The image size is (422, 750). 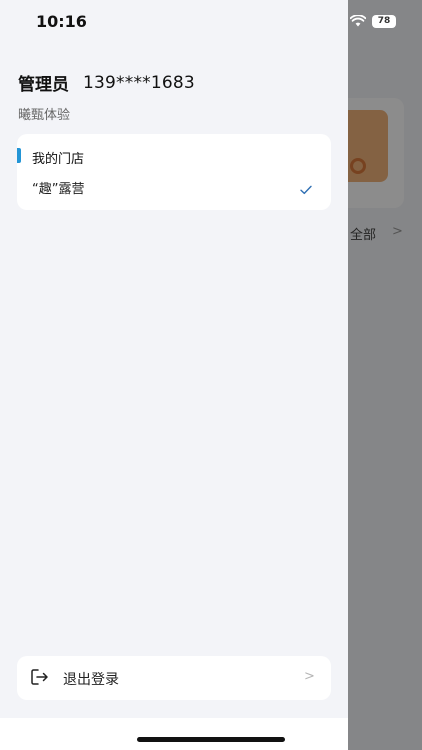 I want to click on store-name: “趣”露营, so click(x=58, y=189).